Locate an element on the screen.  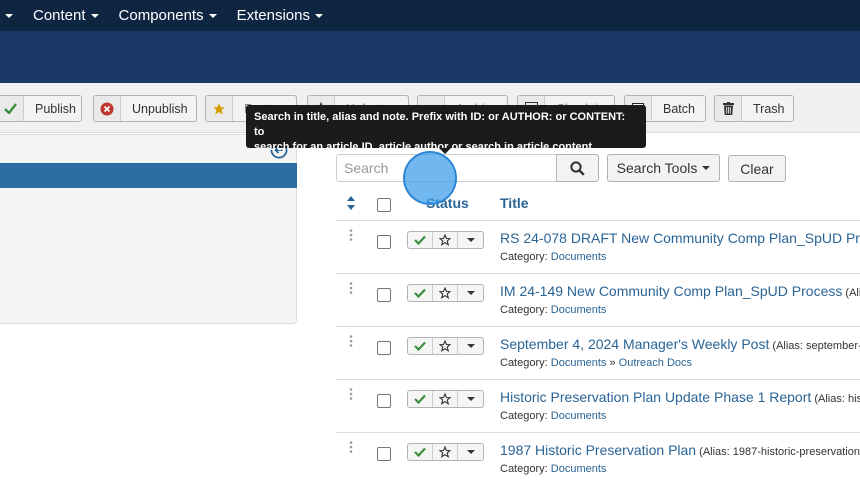
clear-button: Clear is located at coordinates (757, 168).